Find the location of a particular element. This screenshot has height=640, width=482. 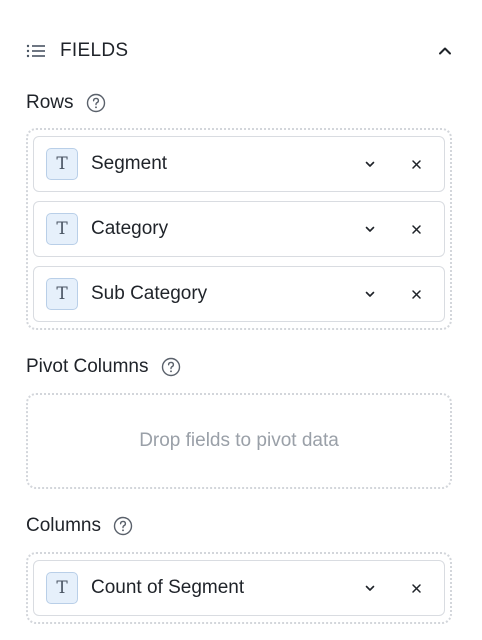

pivot-columns-drop-zone: Drop fields to pivot data is located at coordinates (239, 441).